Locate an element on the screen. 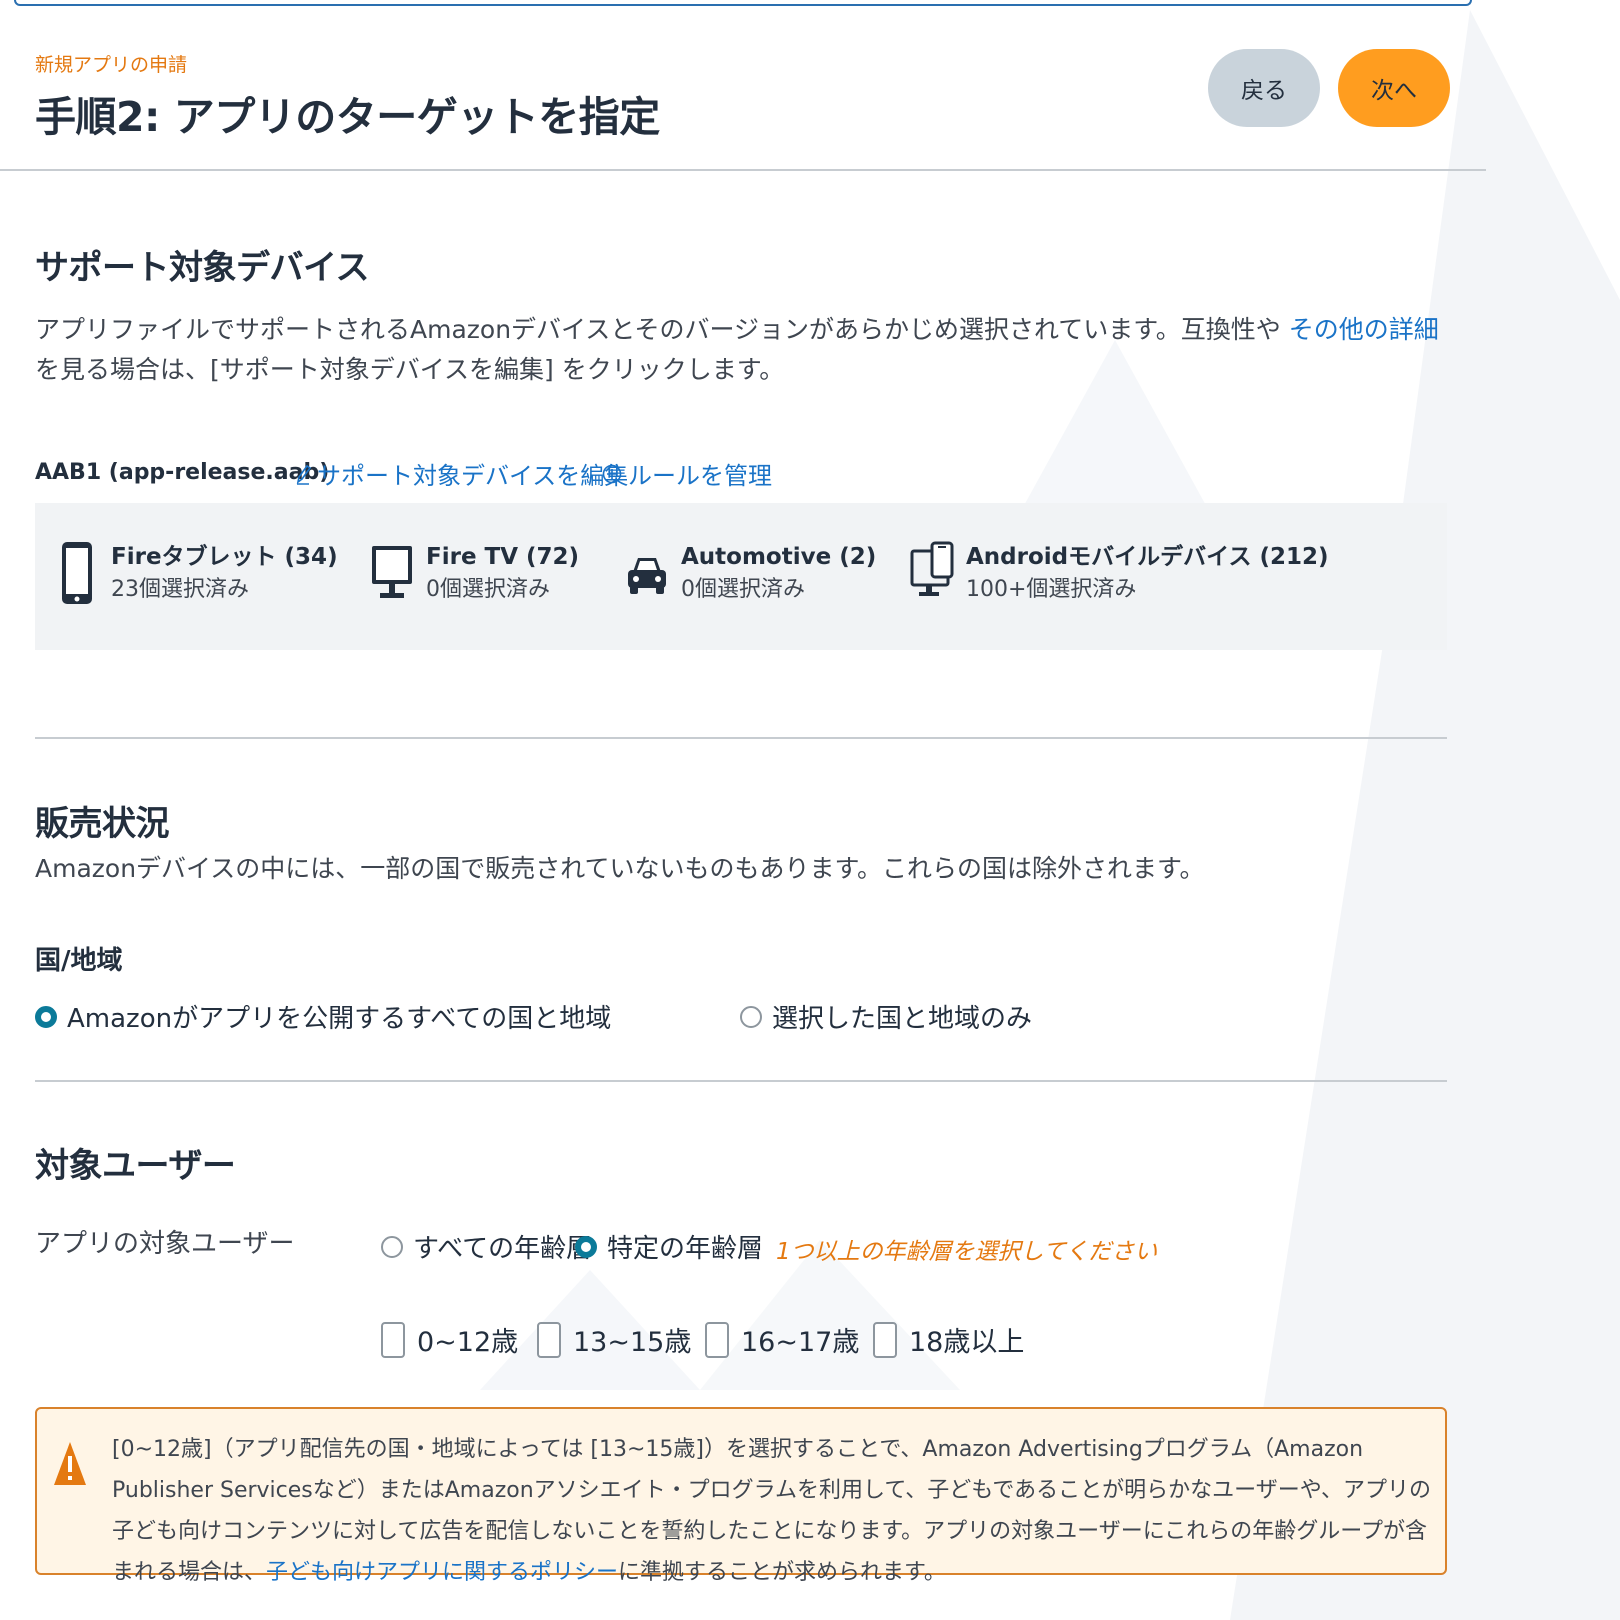 This screenshot has height=1620, width=1620. device-name: Automotive (2) is located at coordinates (779, 557).